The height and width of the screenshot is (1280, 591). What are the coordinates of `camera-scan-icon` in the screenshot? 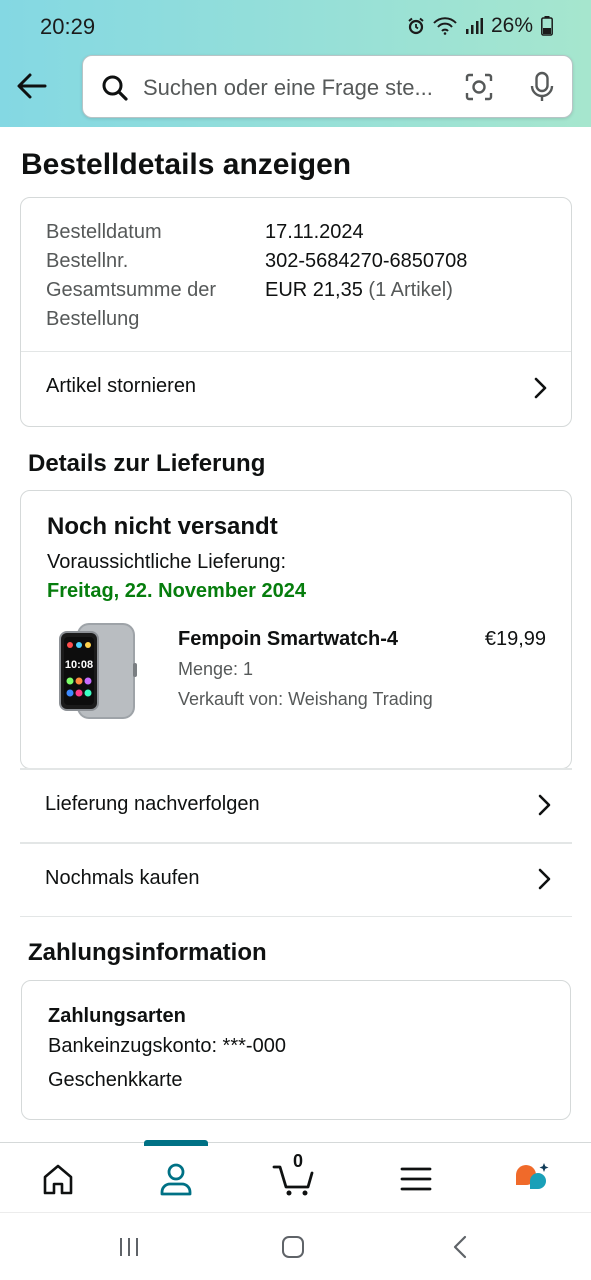 It's located at (479, 87).